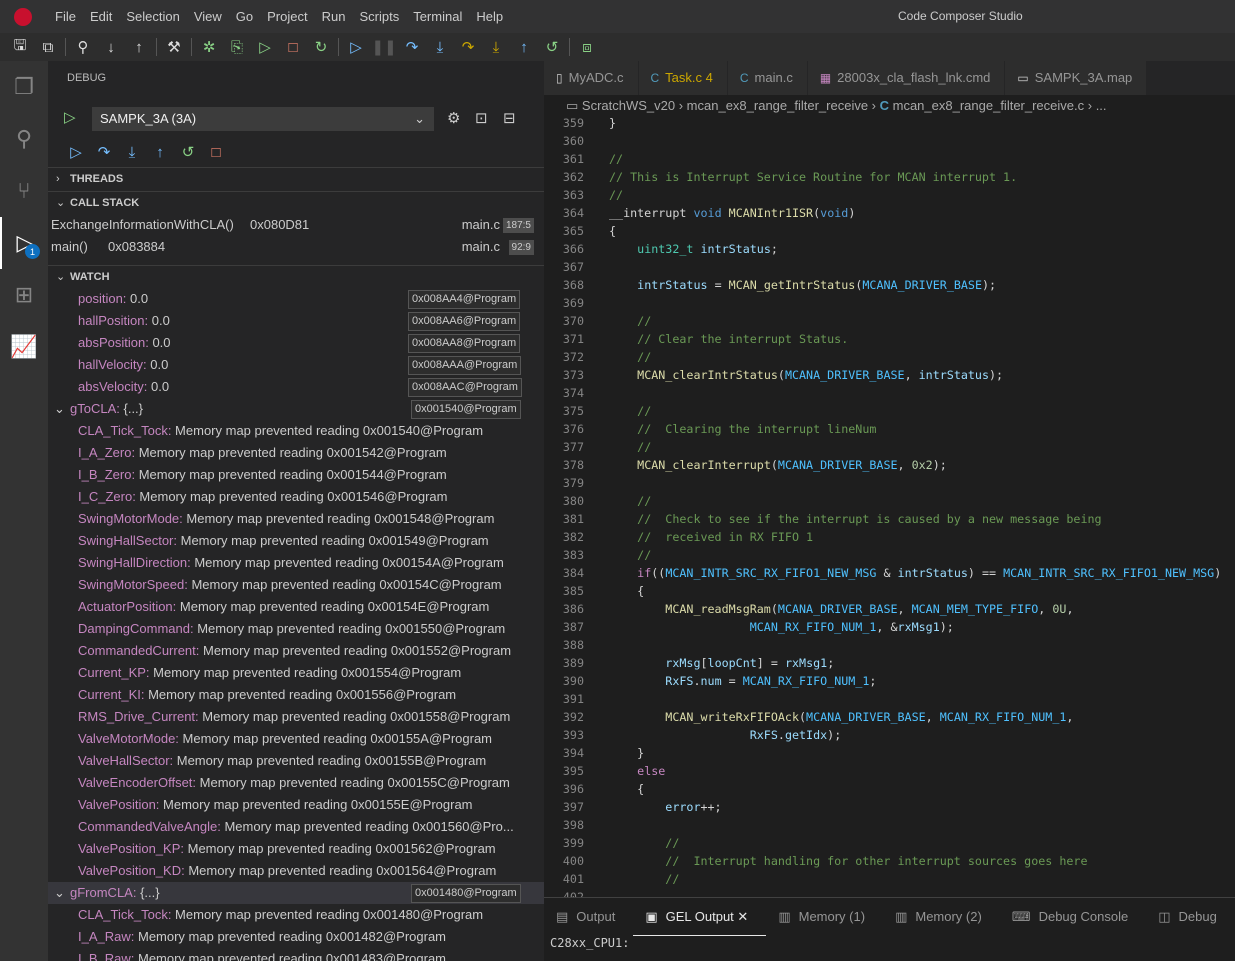  Describe the element at coordinates (287, 16) in the screenshot. I see `menu-item-project: Project` at that location.